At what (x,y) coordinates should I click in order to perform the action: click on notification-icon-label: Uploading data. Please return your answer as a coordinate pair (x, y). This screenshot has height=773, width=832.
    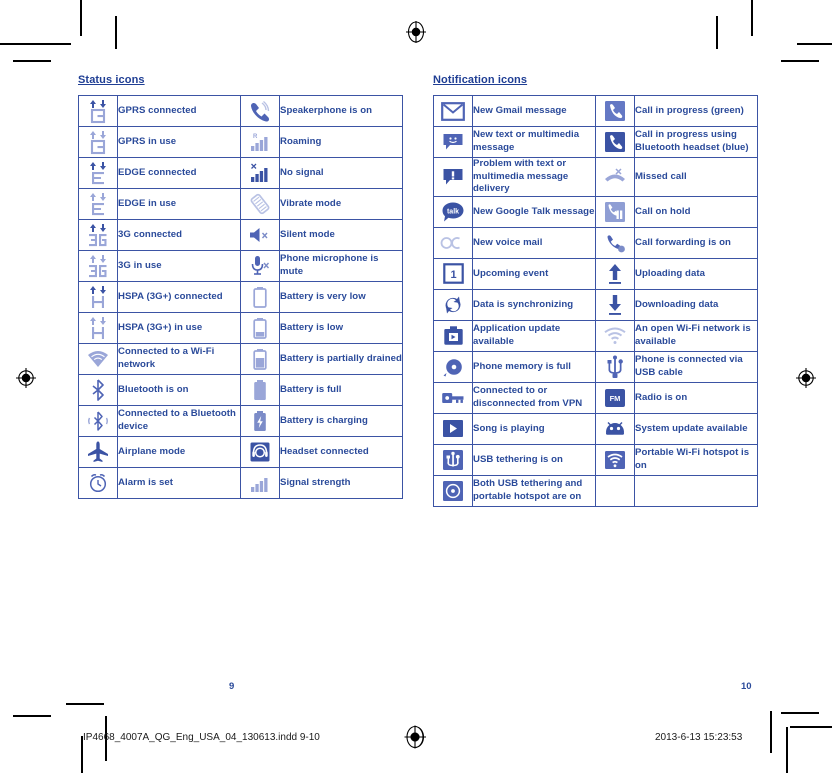
    Looking at the image, I should click on (696, 273).